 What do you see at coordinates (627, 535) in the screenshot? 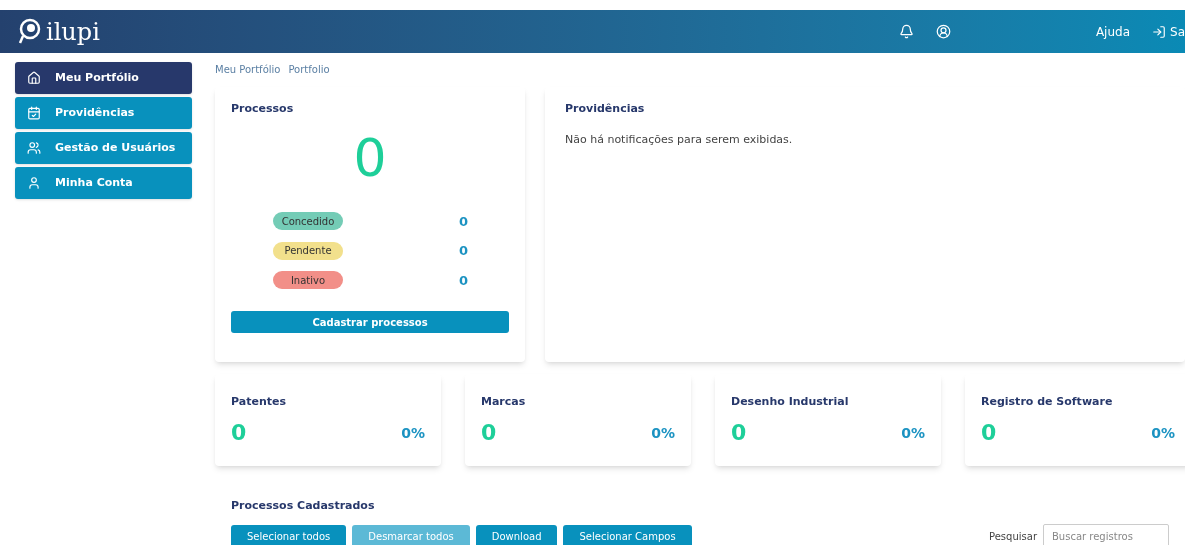
I see `action-button: Selecionar Campos` at bounding box center [627, 535].